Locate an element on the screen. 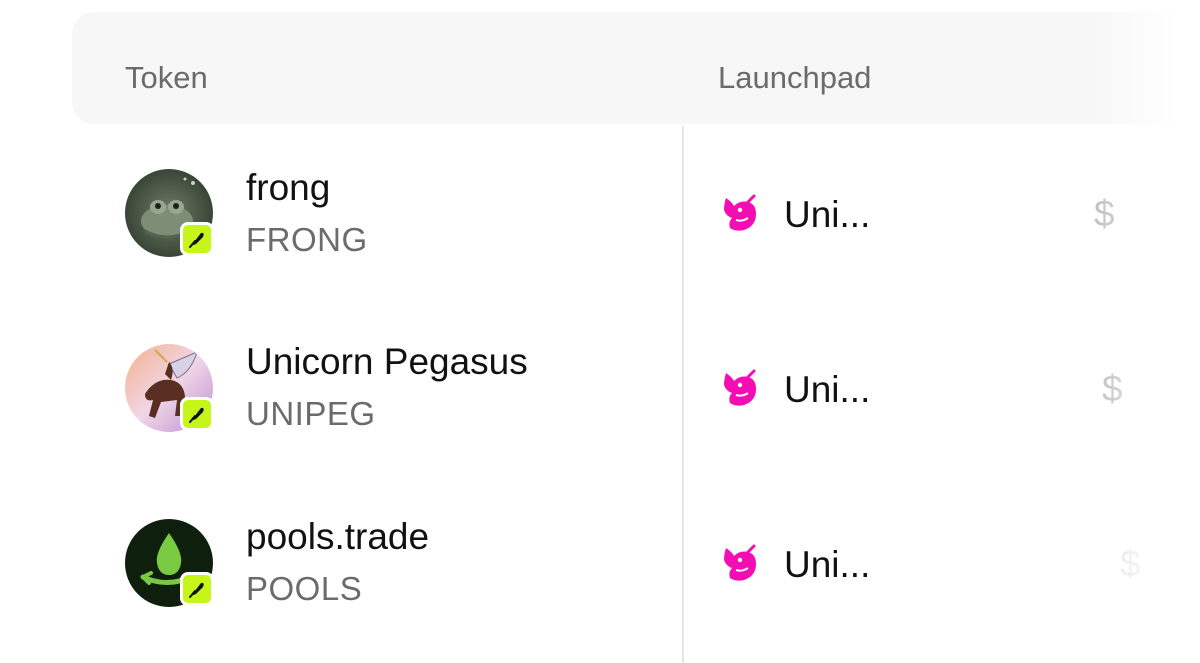 The image size is (1200, 663). token-symbol: FRONG is located at coordinates (307, 239).